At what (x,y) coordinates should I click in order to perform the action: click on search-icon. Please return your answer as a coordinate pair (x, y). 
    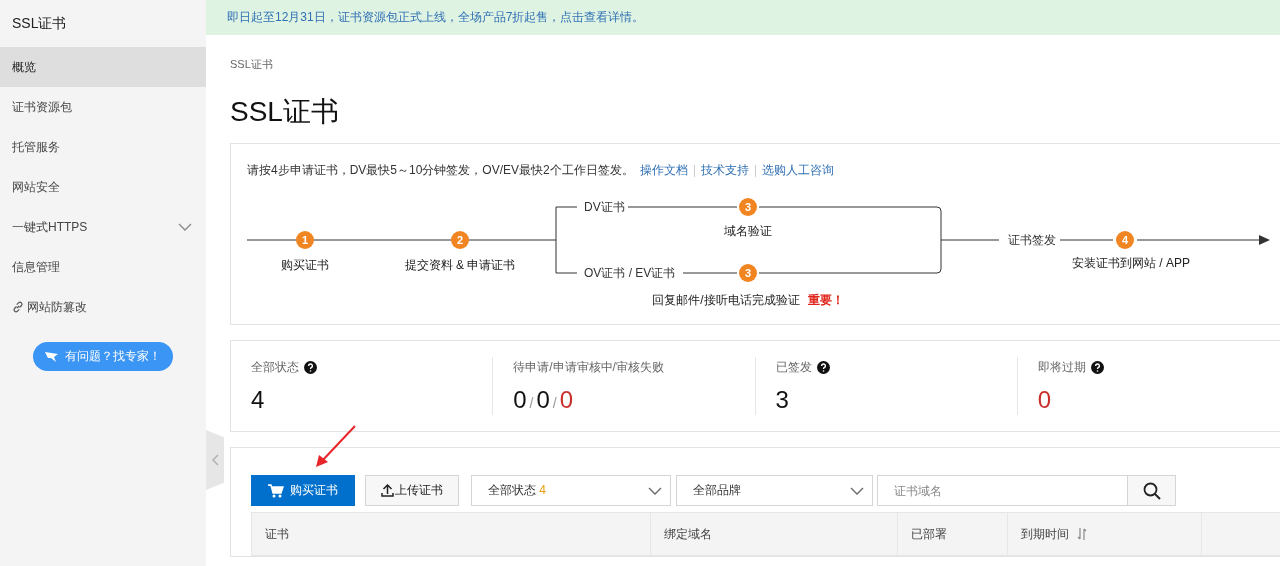
    Looking at the image, I should click on (1151, 490).